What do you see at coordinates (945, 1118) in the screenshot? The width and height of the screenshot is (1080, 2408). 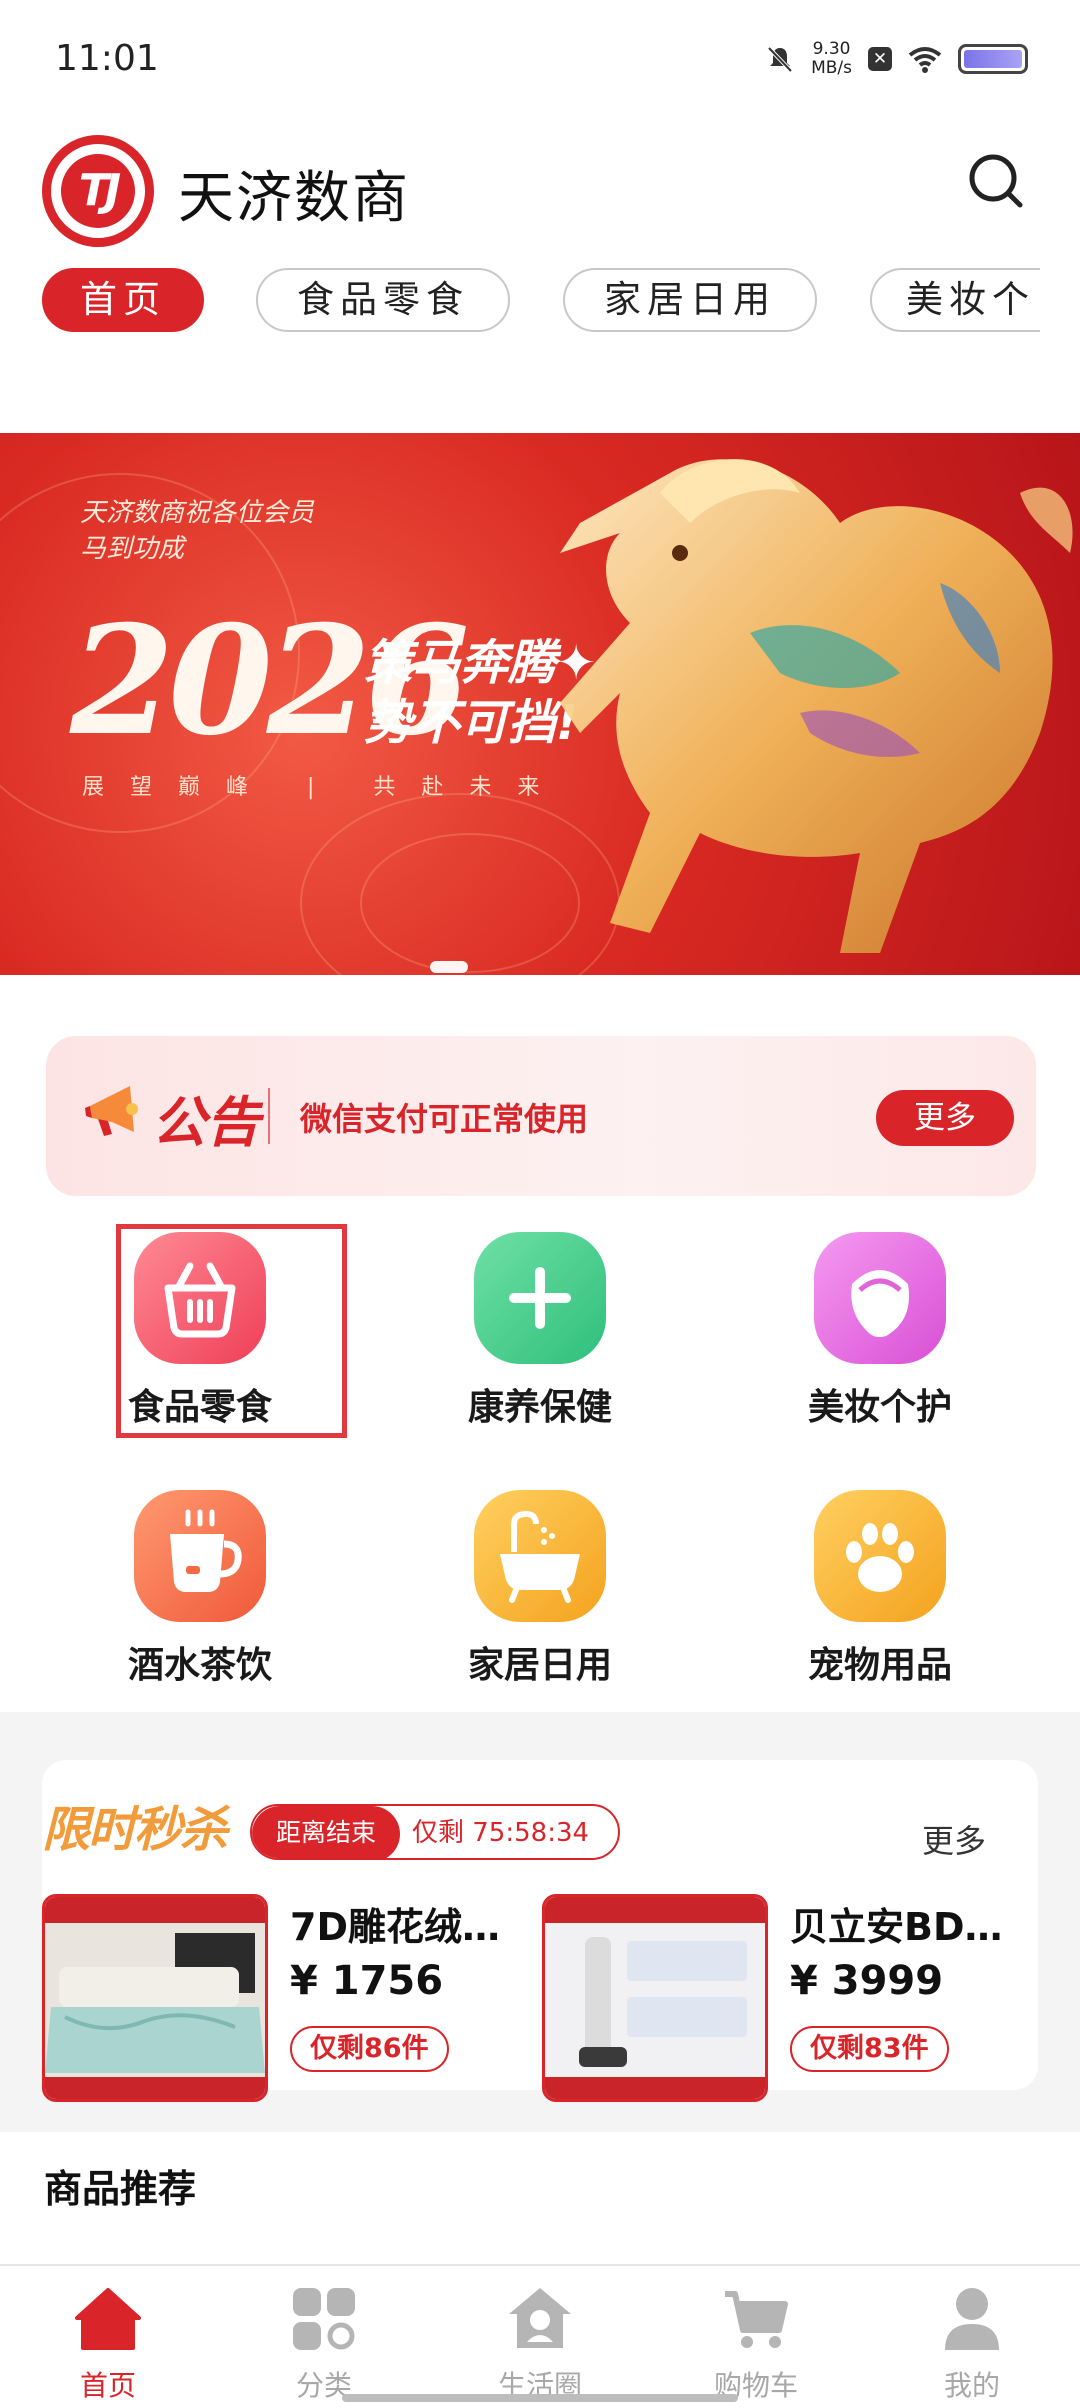 I see `notice-more-button: 更多` at bounding box center [945, 1118].